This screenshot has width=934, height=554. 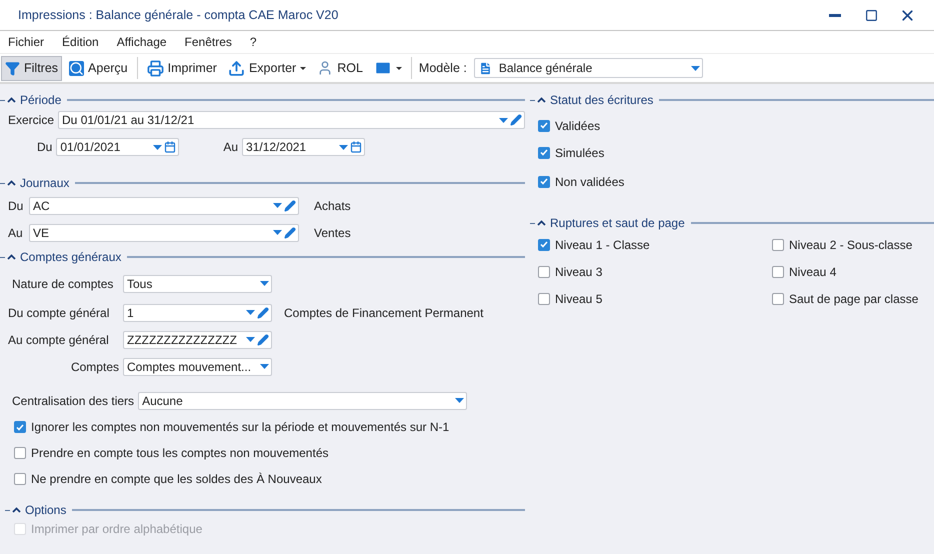 I want to click on account-dropdown: ZZZZZZZZZZZZZZZ, so click(x=197, y=339).